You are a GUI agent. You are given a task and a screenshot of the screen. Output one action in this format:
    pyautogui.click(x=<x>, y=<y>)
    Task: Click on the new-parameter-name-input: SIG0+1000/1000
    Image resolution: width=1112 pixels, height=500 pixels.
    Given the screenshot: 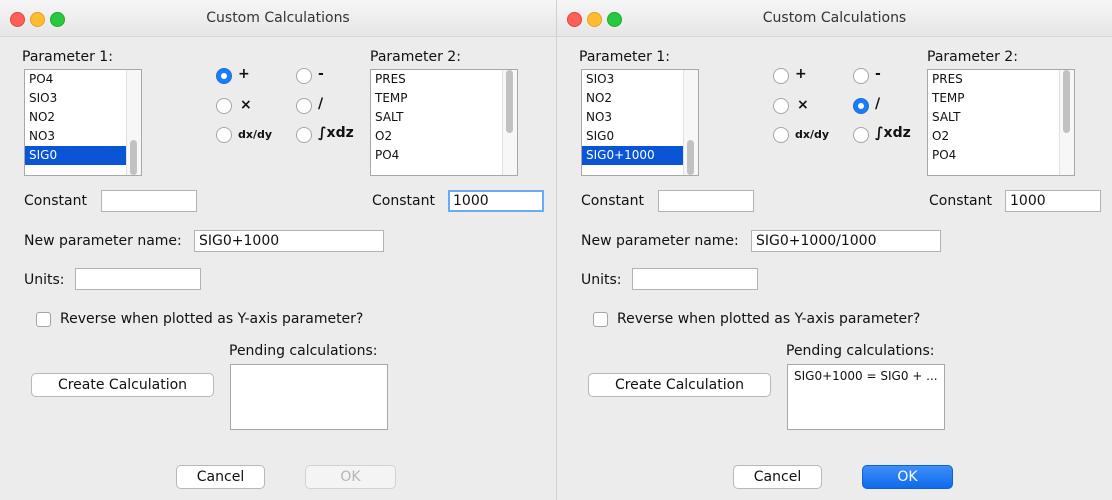 What is the action you would take?
    pyautogui.click(x=846, y=241)
    